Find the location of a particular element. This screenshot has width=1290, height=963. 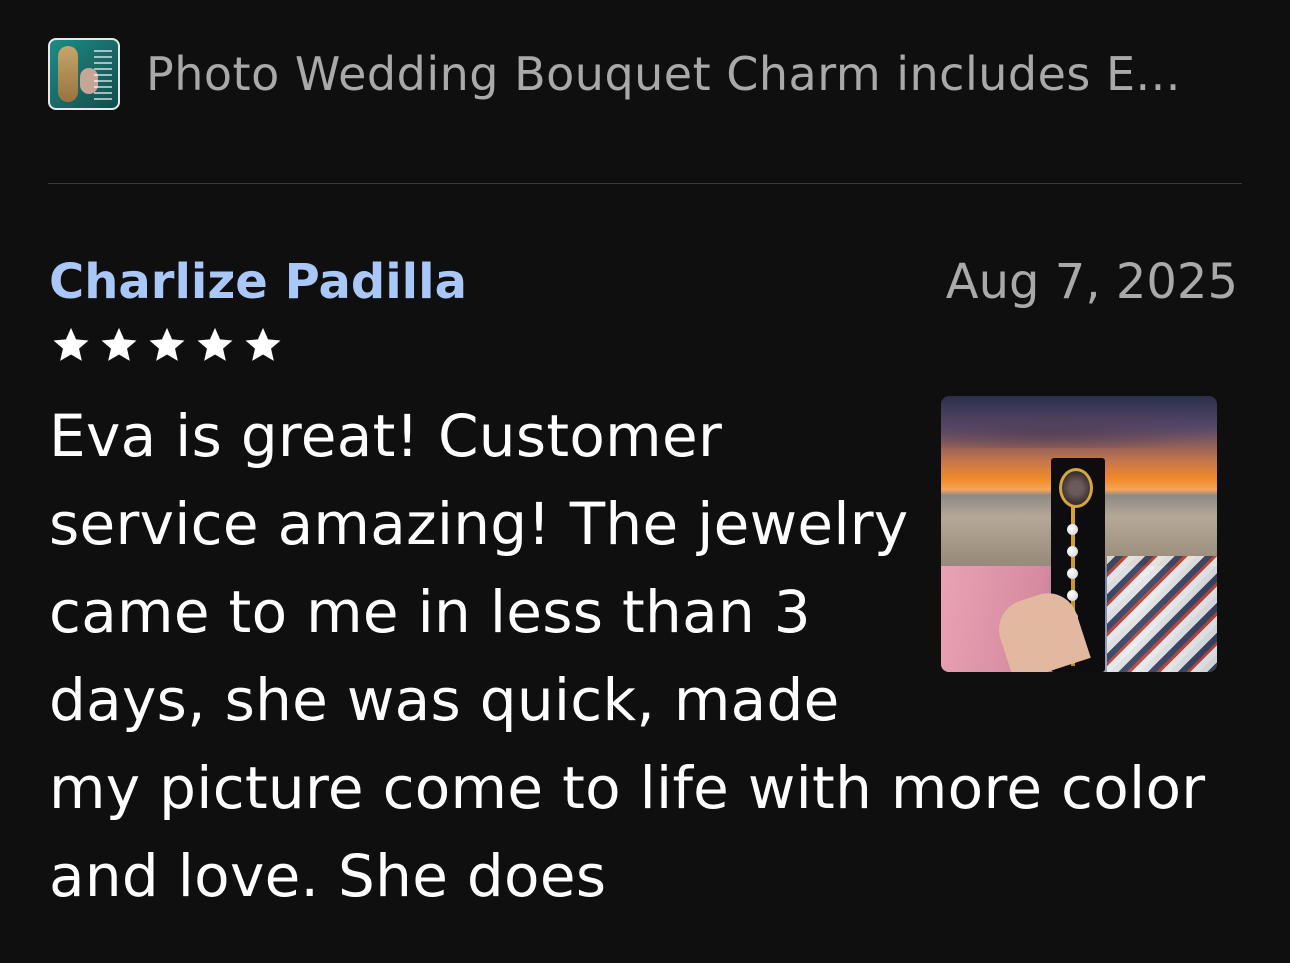

review-photo is located at coordinates (1079, 534).